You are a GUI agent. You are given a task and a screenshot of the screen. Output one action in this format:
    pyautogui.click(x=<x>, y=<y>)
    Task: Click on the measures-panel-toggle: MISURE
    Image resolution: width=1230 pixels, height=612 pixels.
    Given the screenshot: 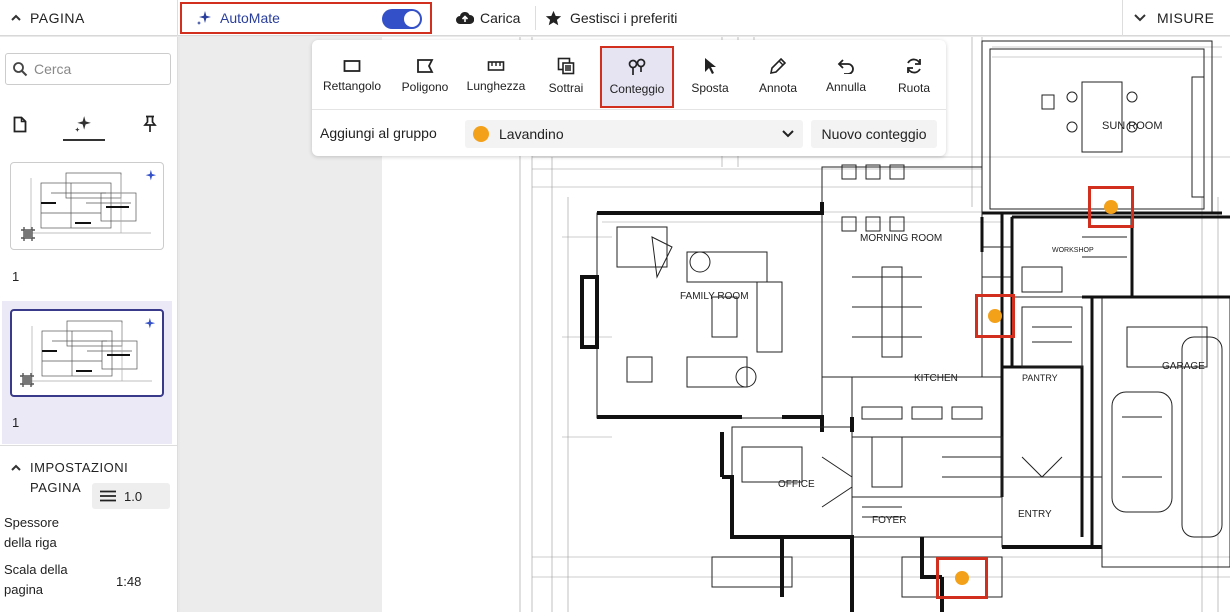 What is the action you would take?
    pyautogui.click(x=1176, y=18)
    